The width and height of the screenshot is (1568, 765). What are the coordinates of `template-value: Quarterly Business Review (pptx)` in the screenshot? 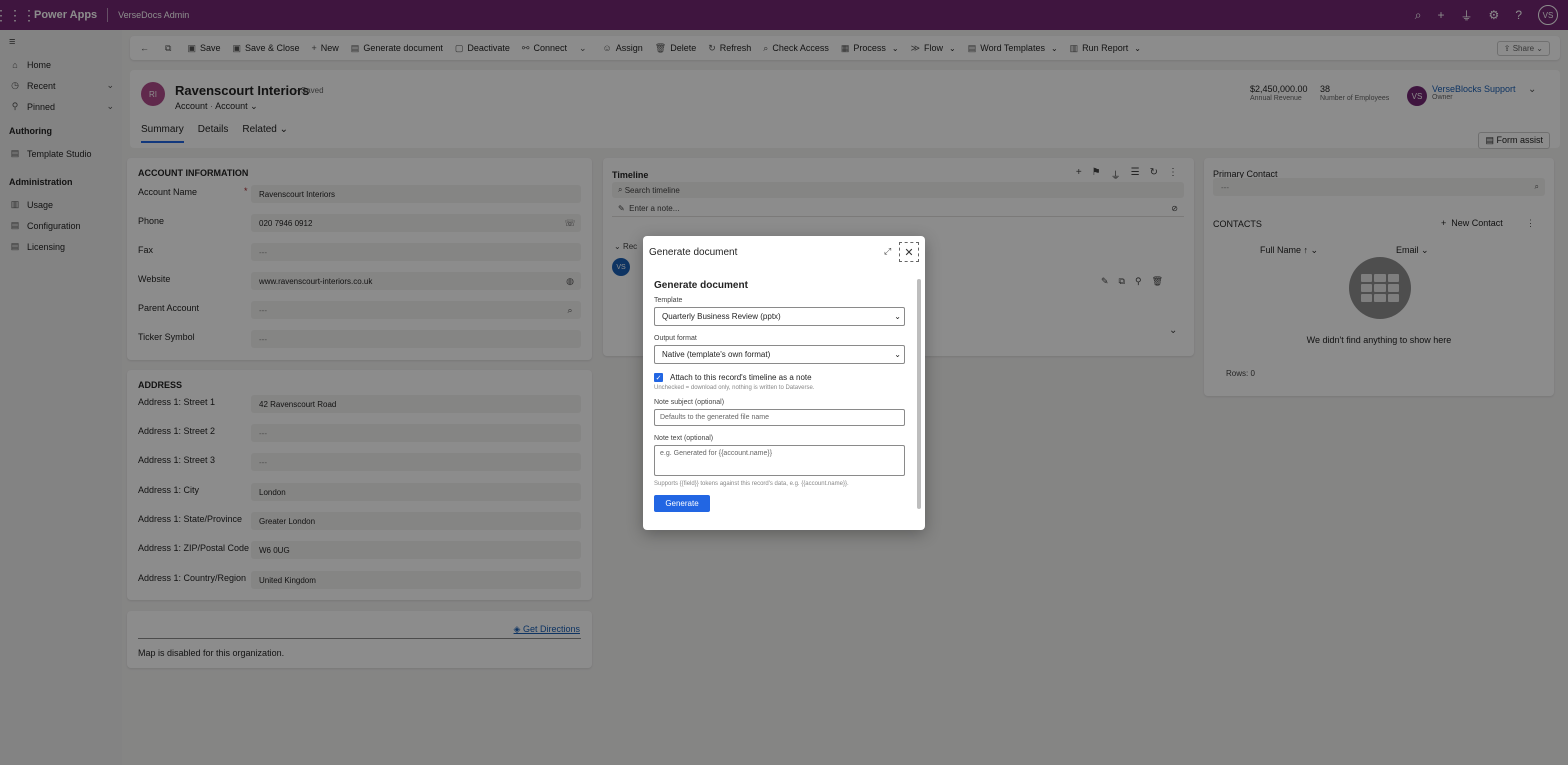 It's located at (721, 316).